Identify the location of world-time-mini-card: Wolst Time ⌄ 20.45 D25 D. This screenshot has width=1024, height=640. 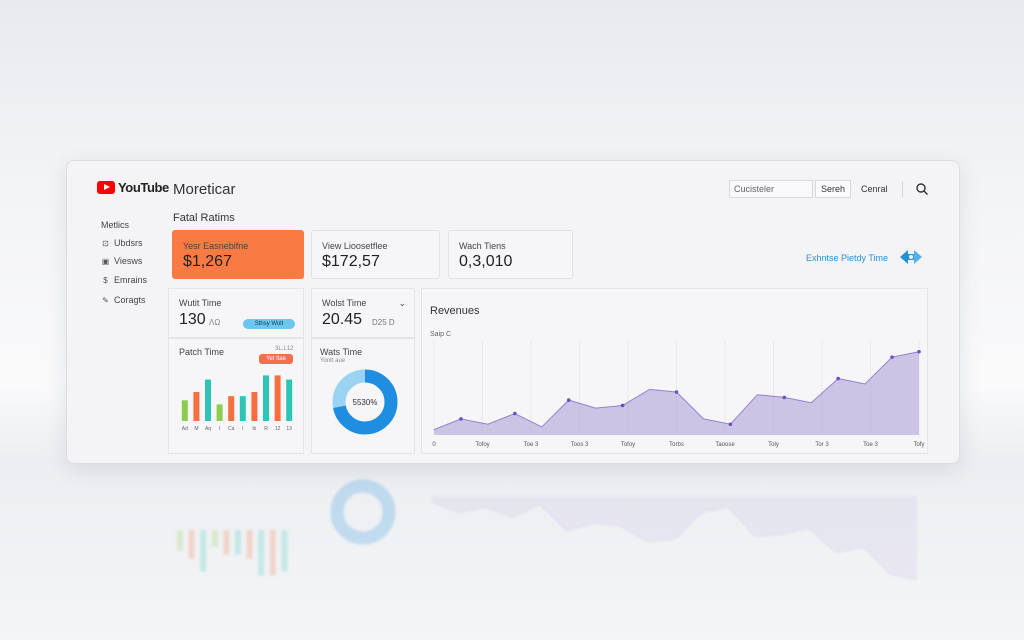
(363, 313).